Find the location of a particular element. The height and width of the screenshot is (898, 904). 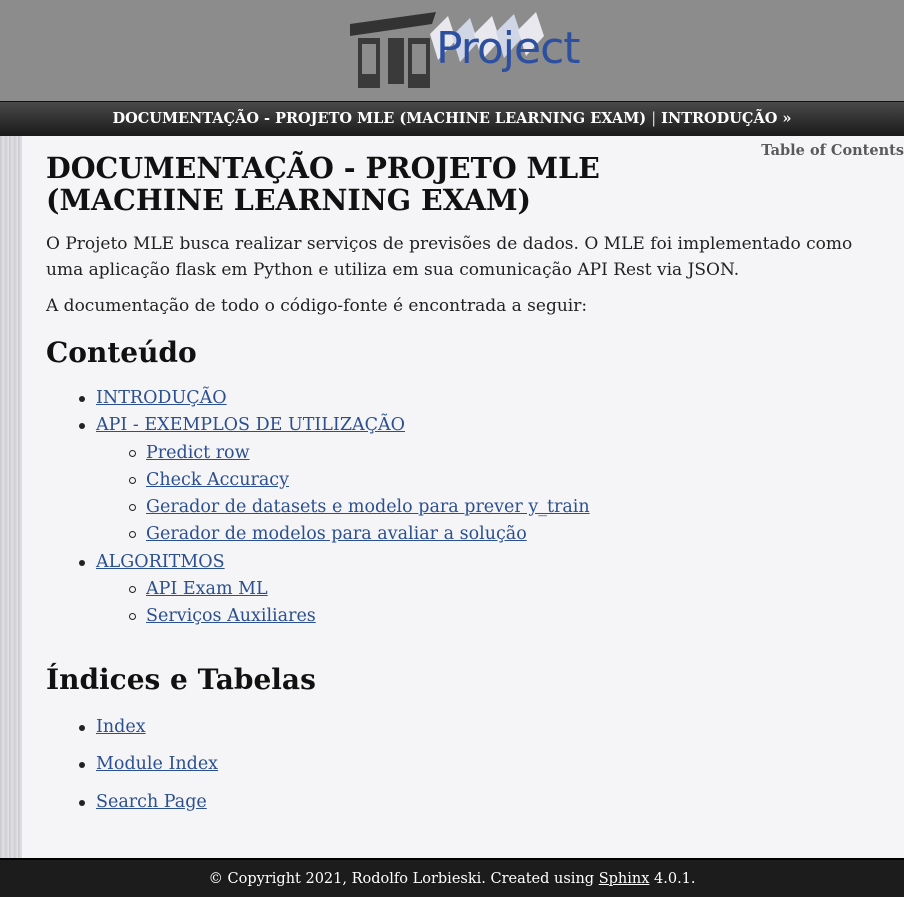

logo-text: Project is located at coordinates (508, 48).